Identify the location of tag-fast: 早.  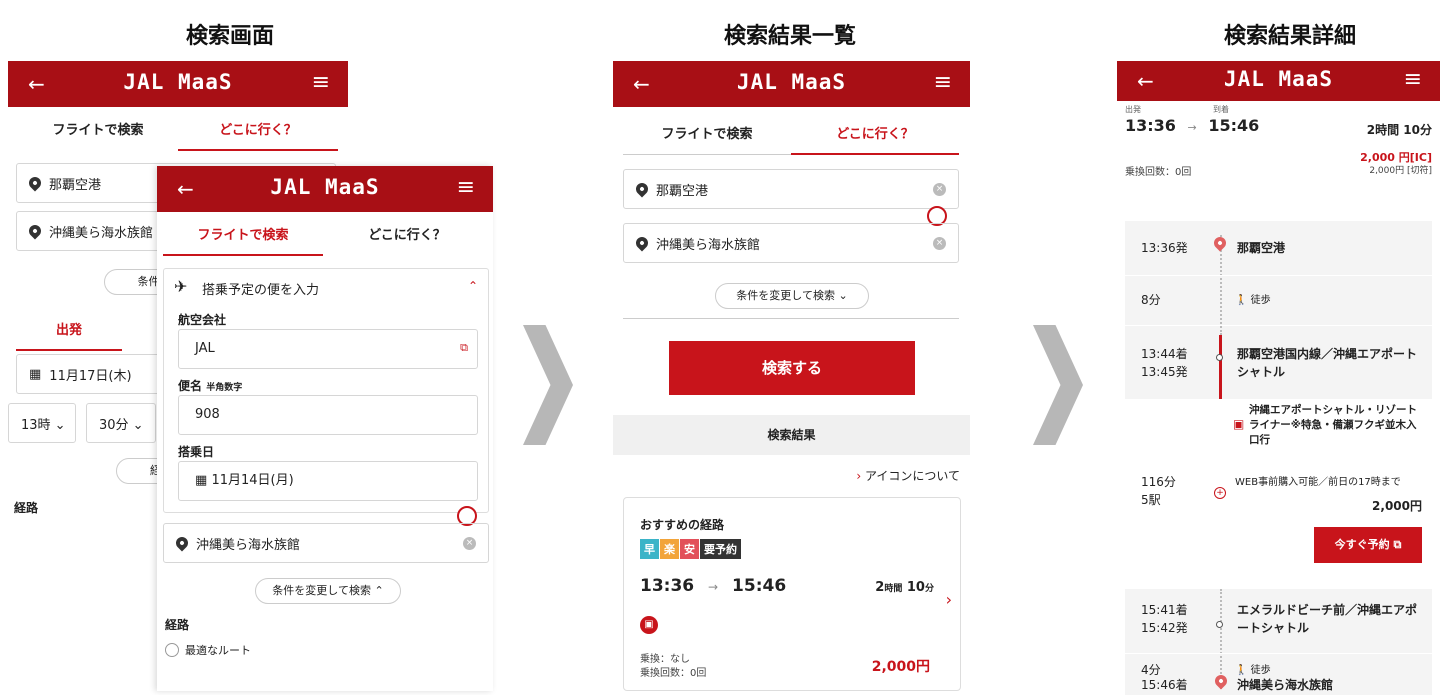
(649, 549).